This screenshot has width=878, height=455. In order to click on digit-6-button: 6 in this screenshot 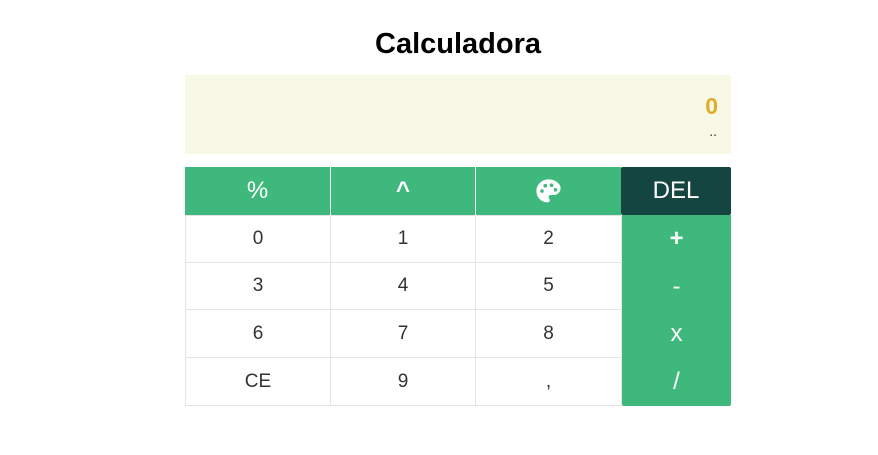, I will do `click(258, 333)`.